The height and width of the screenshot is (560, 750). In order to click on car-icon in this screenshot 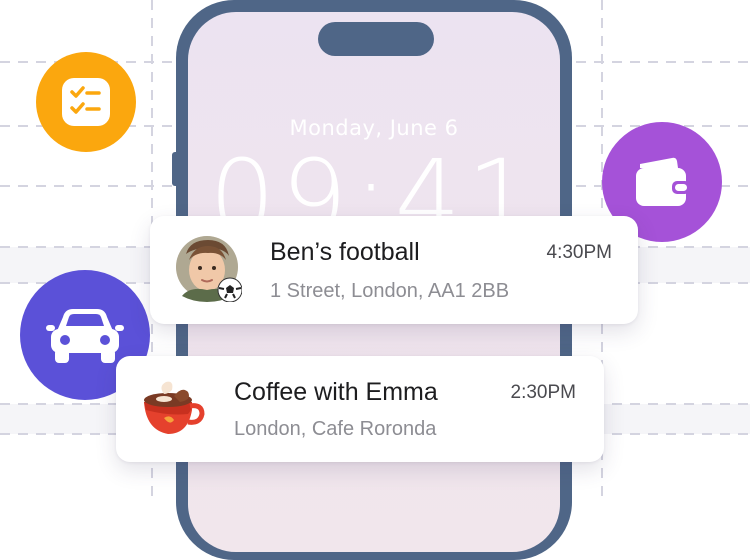, I will do `click(85, 336)`.